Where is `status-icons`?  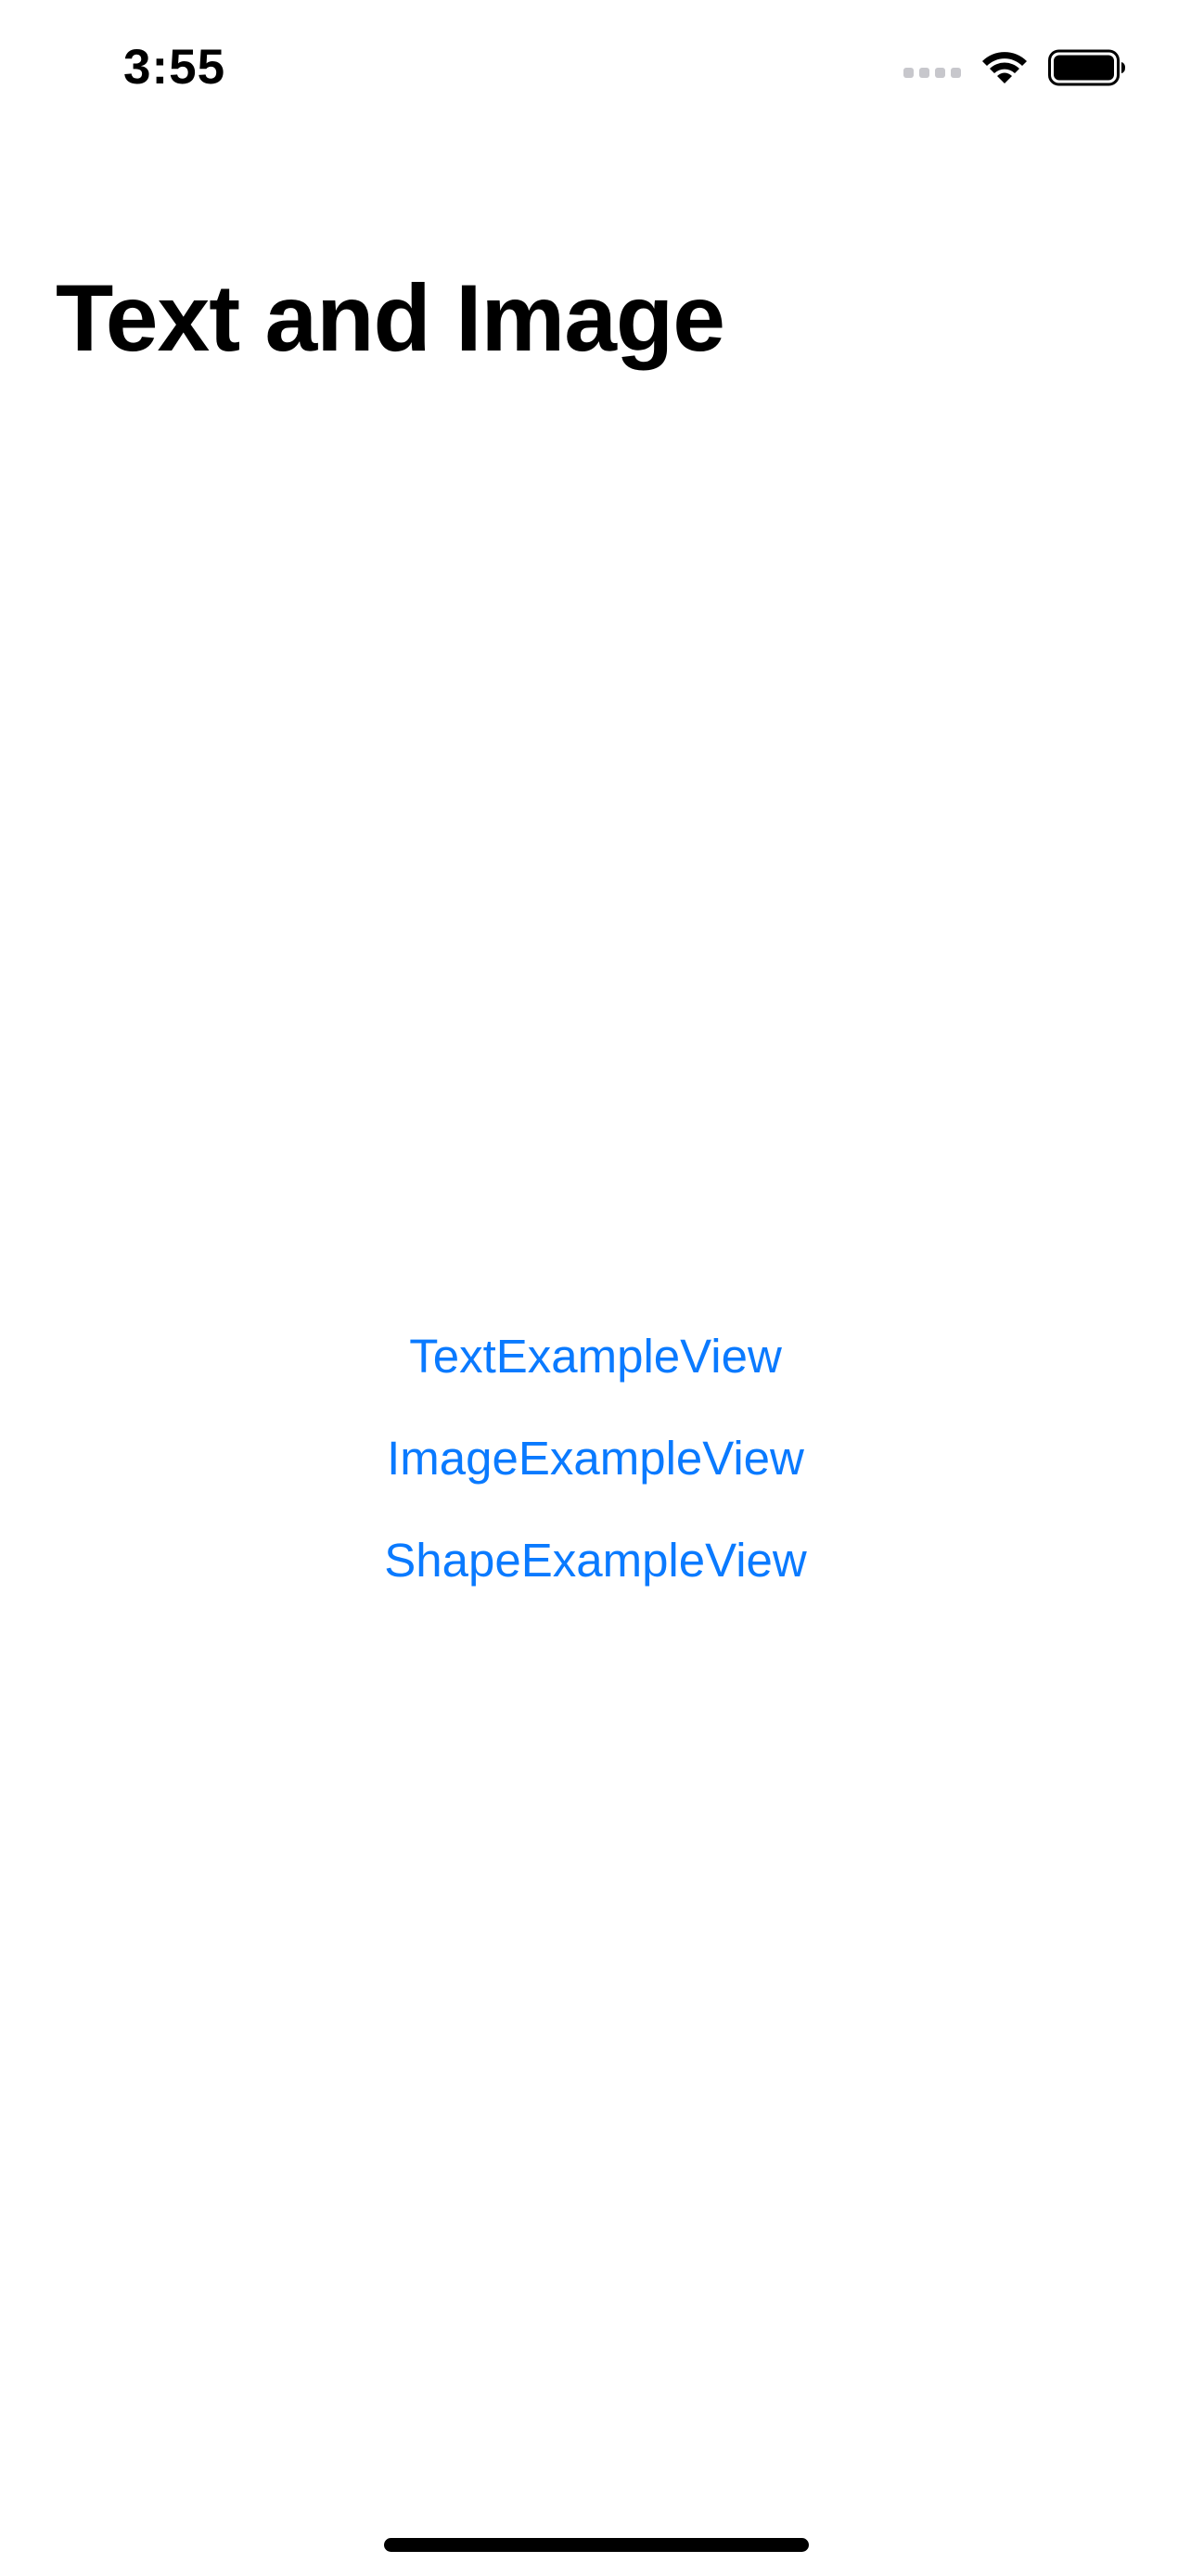 status-icons is located at coordinates (1014, 67).